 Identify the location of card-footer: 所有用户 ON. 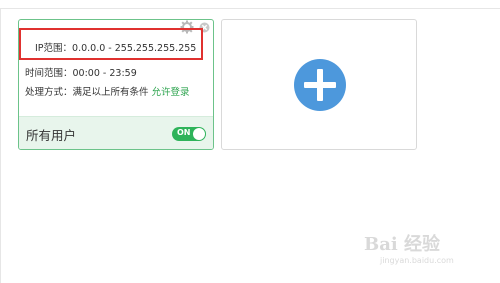
(116, 132).